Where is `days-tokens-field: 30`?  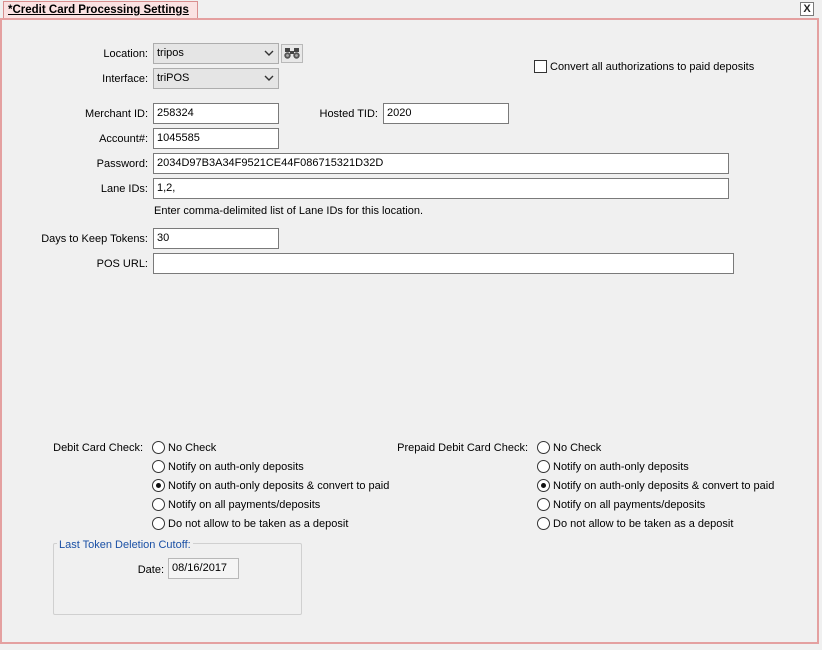
days-tokens-field: 30 is located at coordinates (216, 238).